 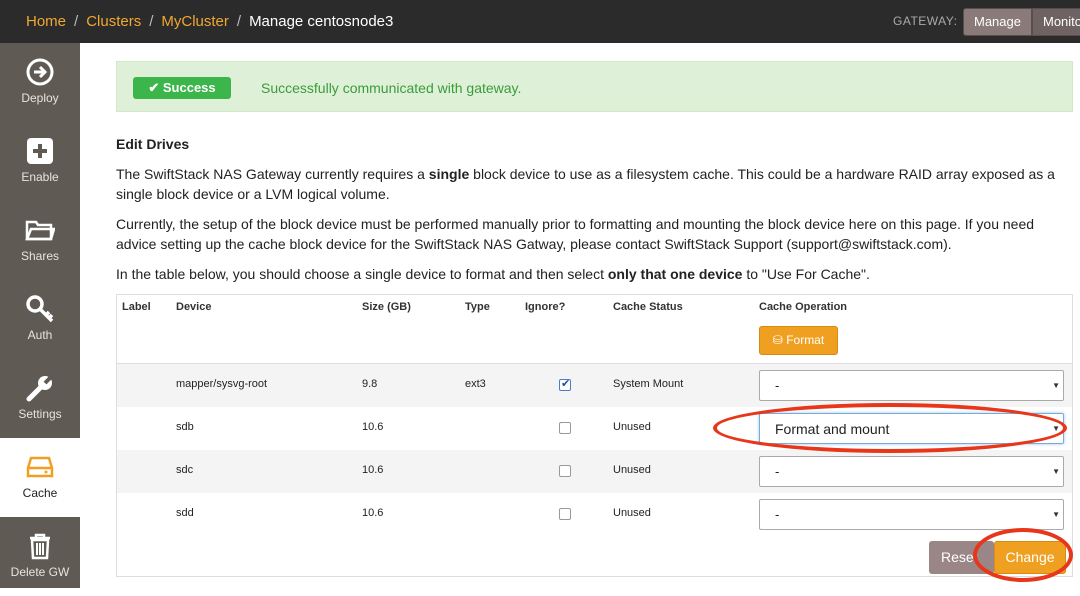 I want to click on cell-type: ext3, so click(x=475, y=384).